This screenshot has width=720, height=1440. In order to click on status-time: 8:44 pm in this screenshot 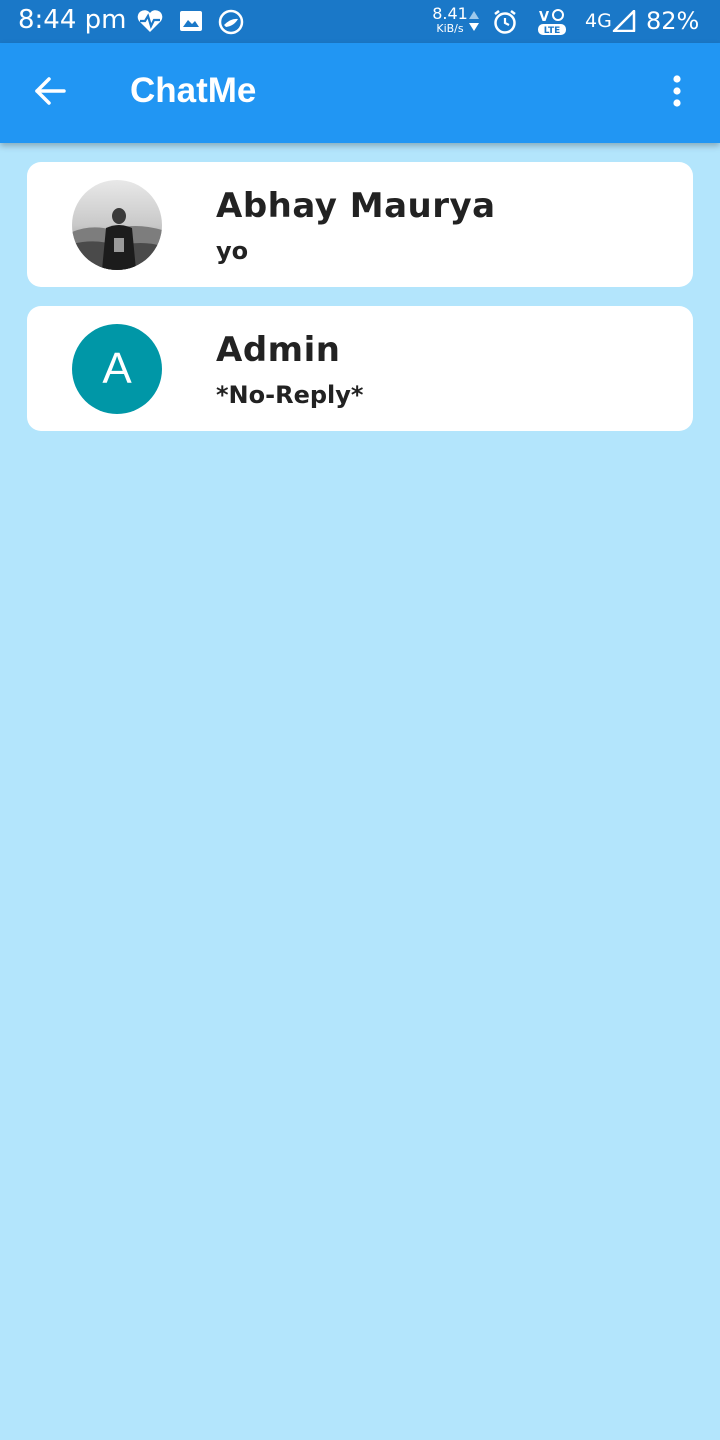, I will do `click(72, 20)`.